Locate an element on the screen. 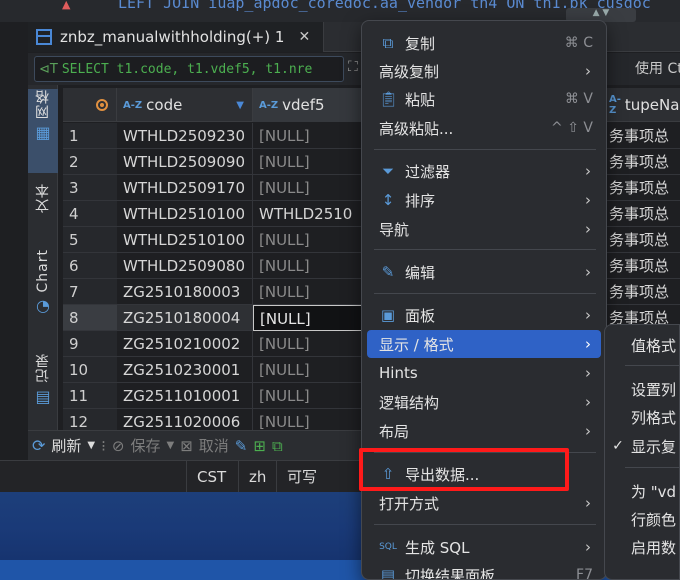 The width and height of the screenshot is (680, 580). menu-item-edit: ✎ 编辑 › is located at coordinates (484, 272).